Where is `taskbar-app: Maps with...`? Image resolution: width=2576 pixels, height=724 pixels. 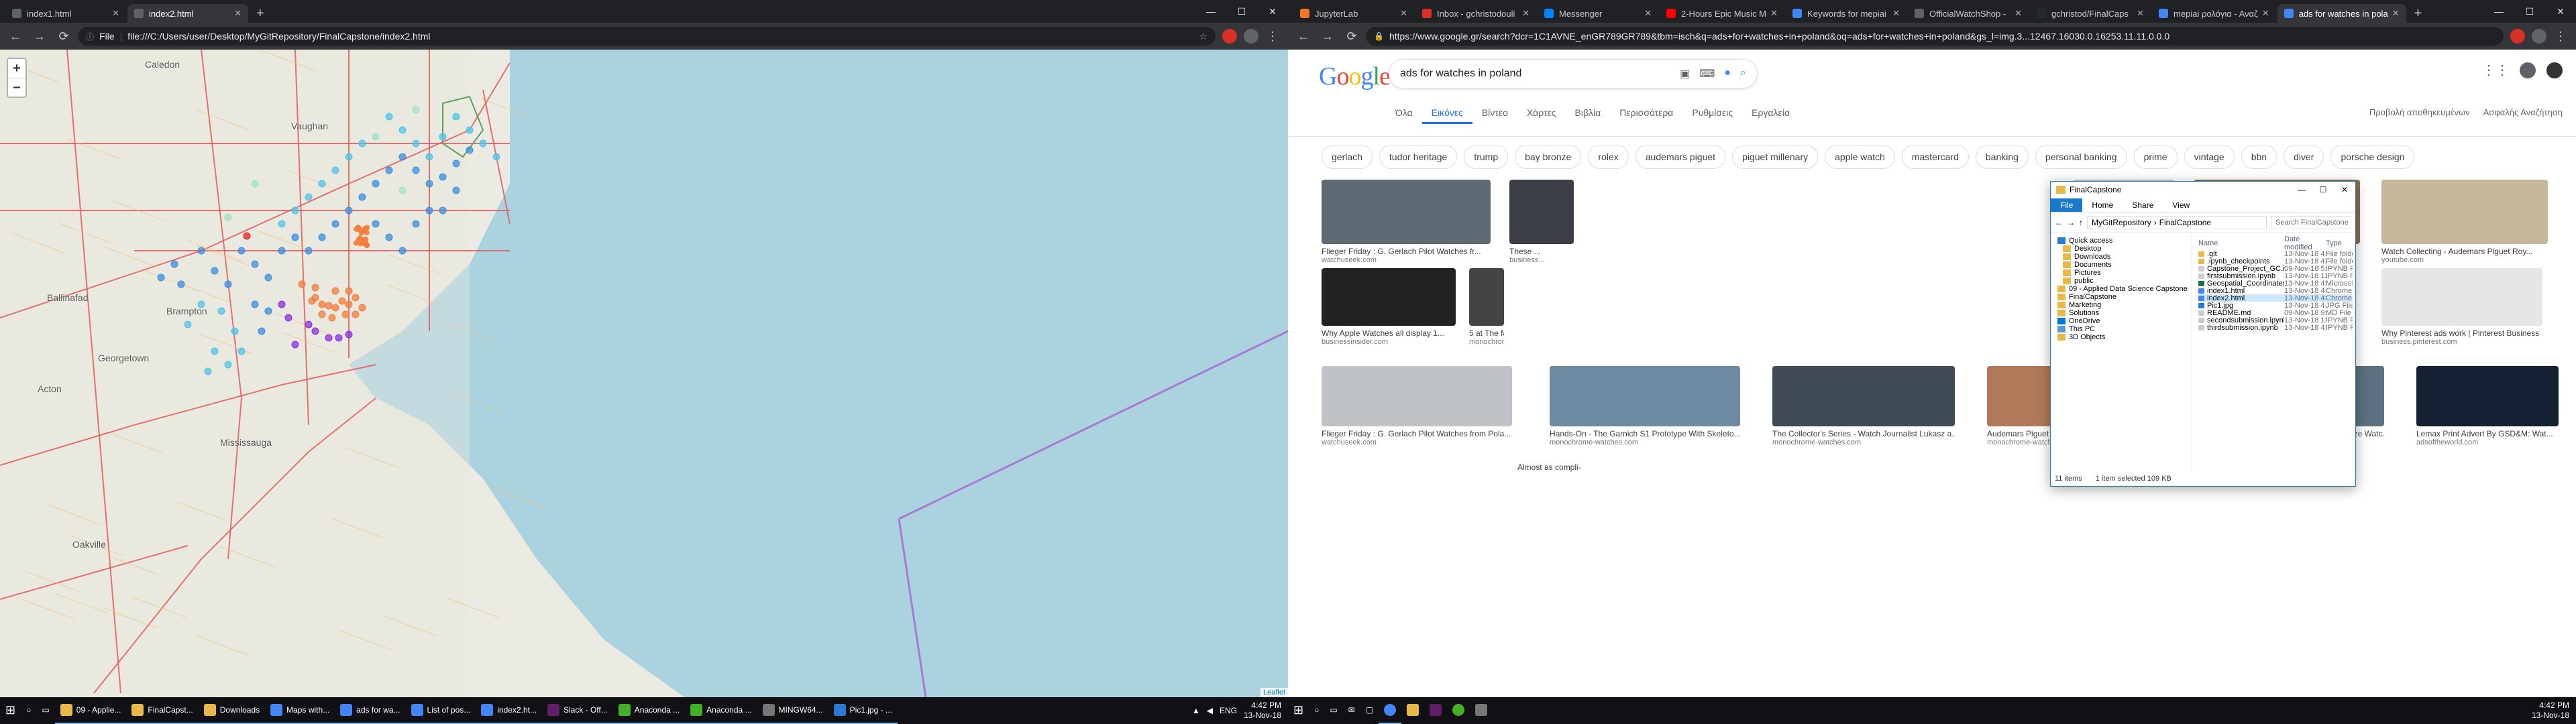 taskbar-app: Maps with... is located at coordinates (300, 710).